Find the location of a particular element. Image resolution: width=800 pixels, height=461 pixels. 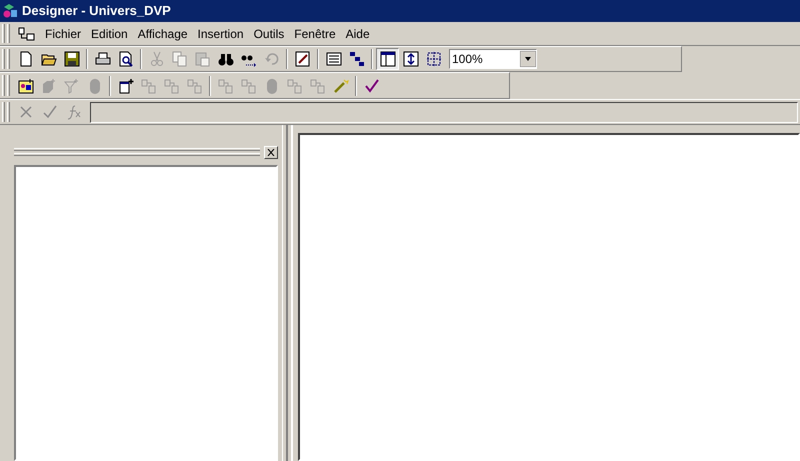

save-icon is located at coordinates (72, 59).